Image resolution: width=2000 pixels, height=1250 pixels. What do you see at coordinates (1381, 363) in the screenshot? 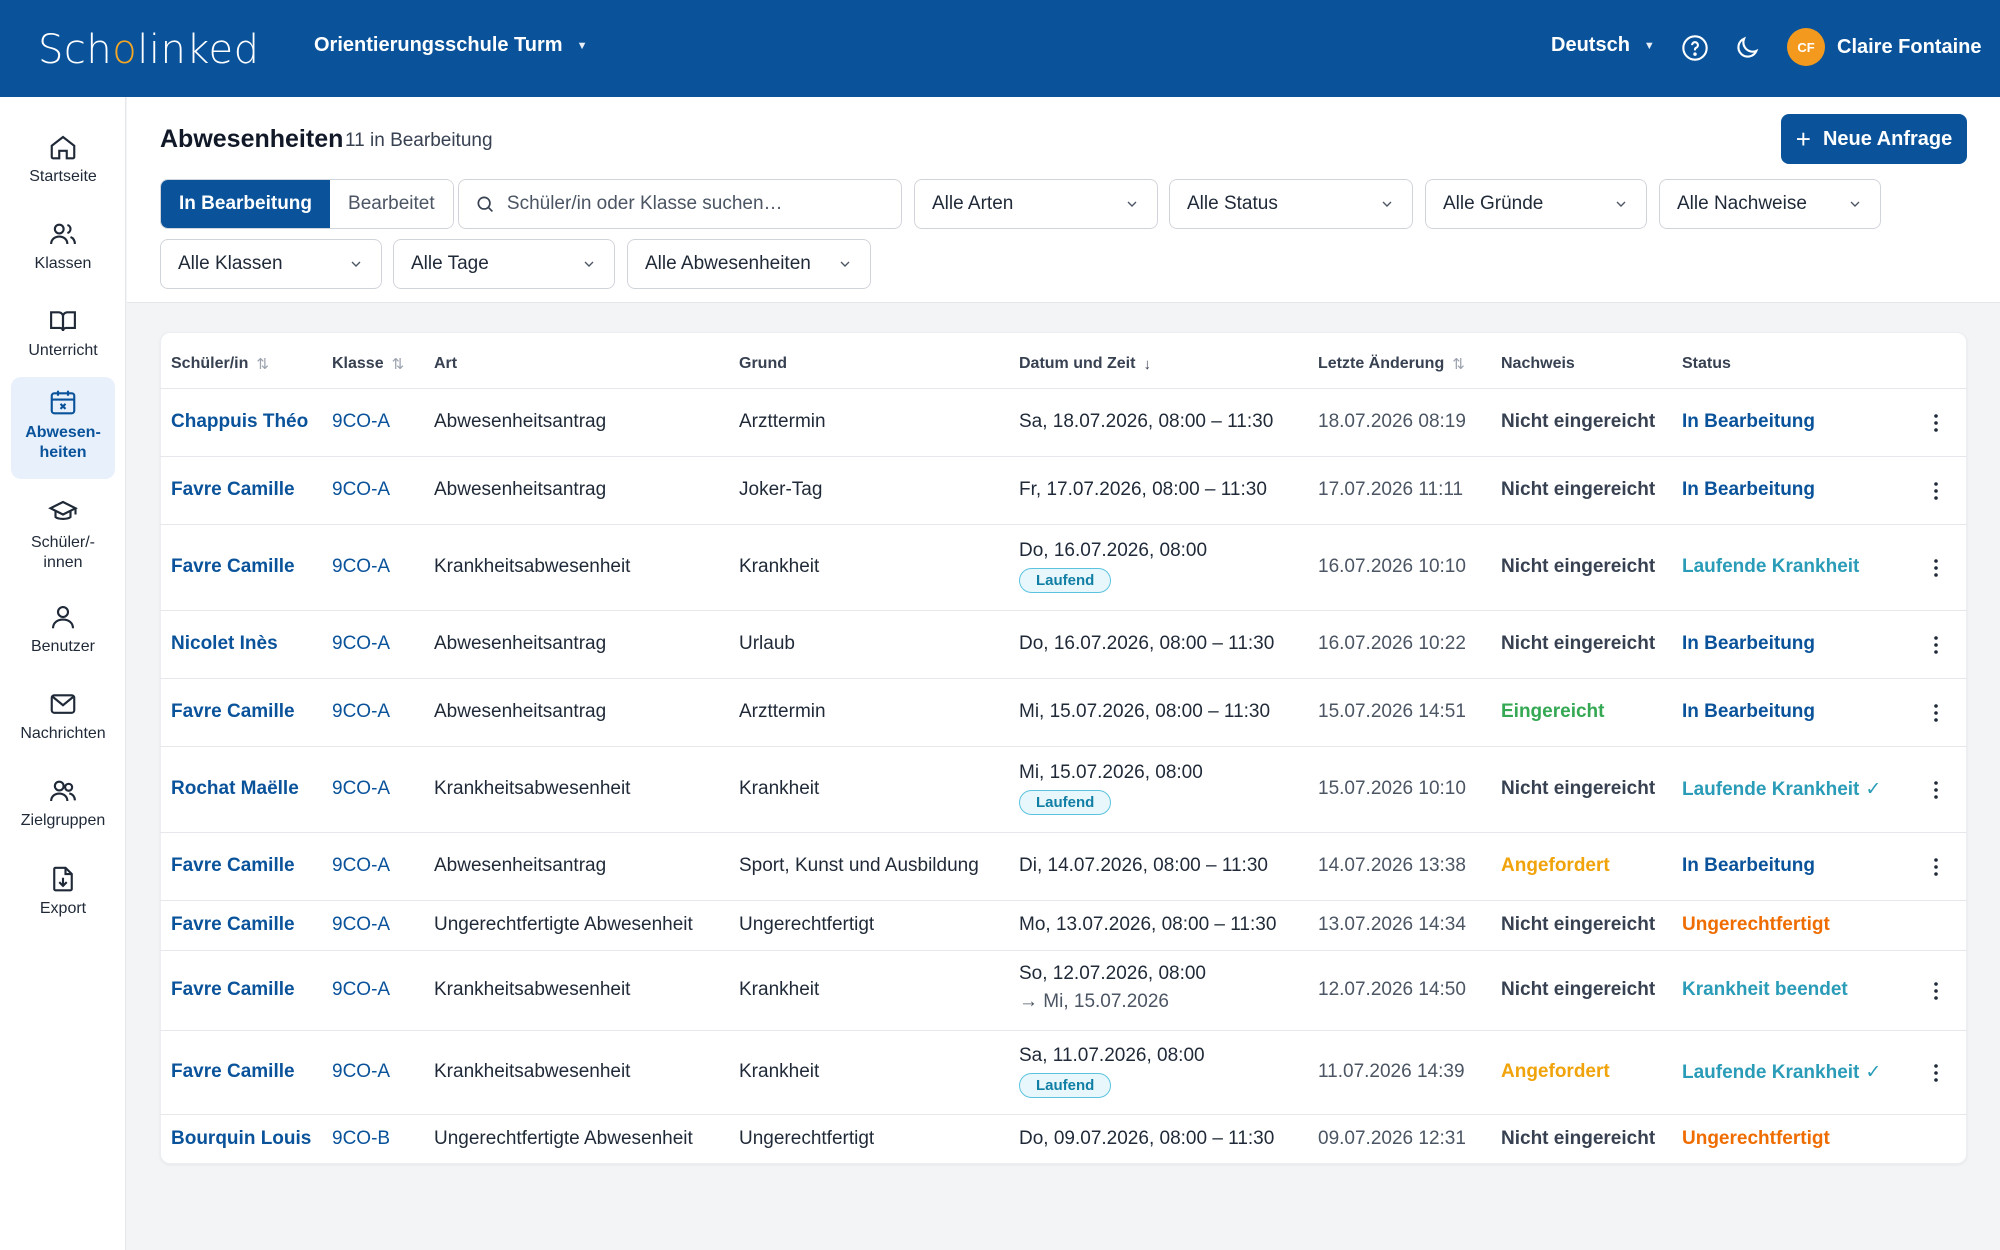
I see `column-label: Letzte Änderung` at bounding box center [1381, 363].